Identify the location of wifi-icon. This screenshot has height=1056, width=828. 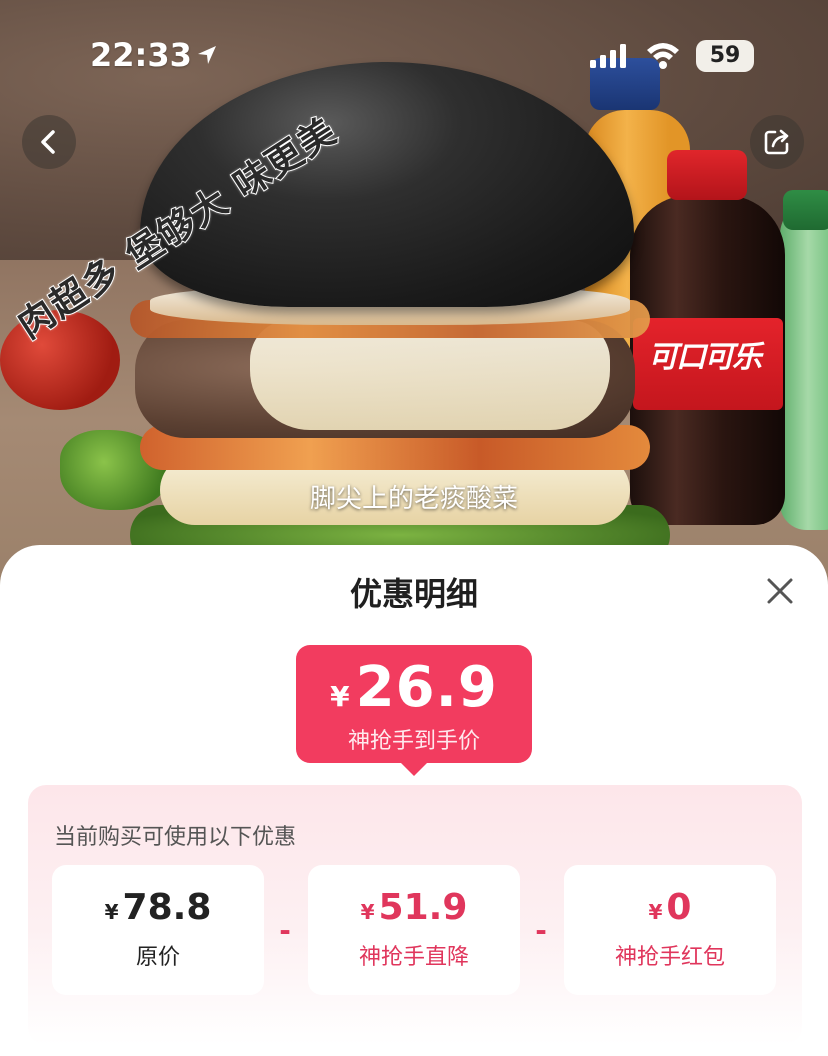
(663, 56).